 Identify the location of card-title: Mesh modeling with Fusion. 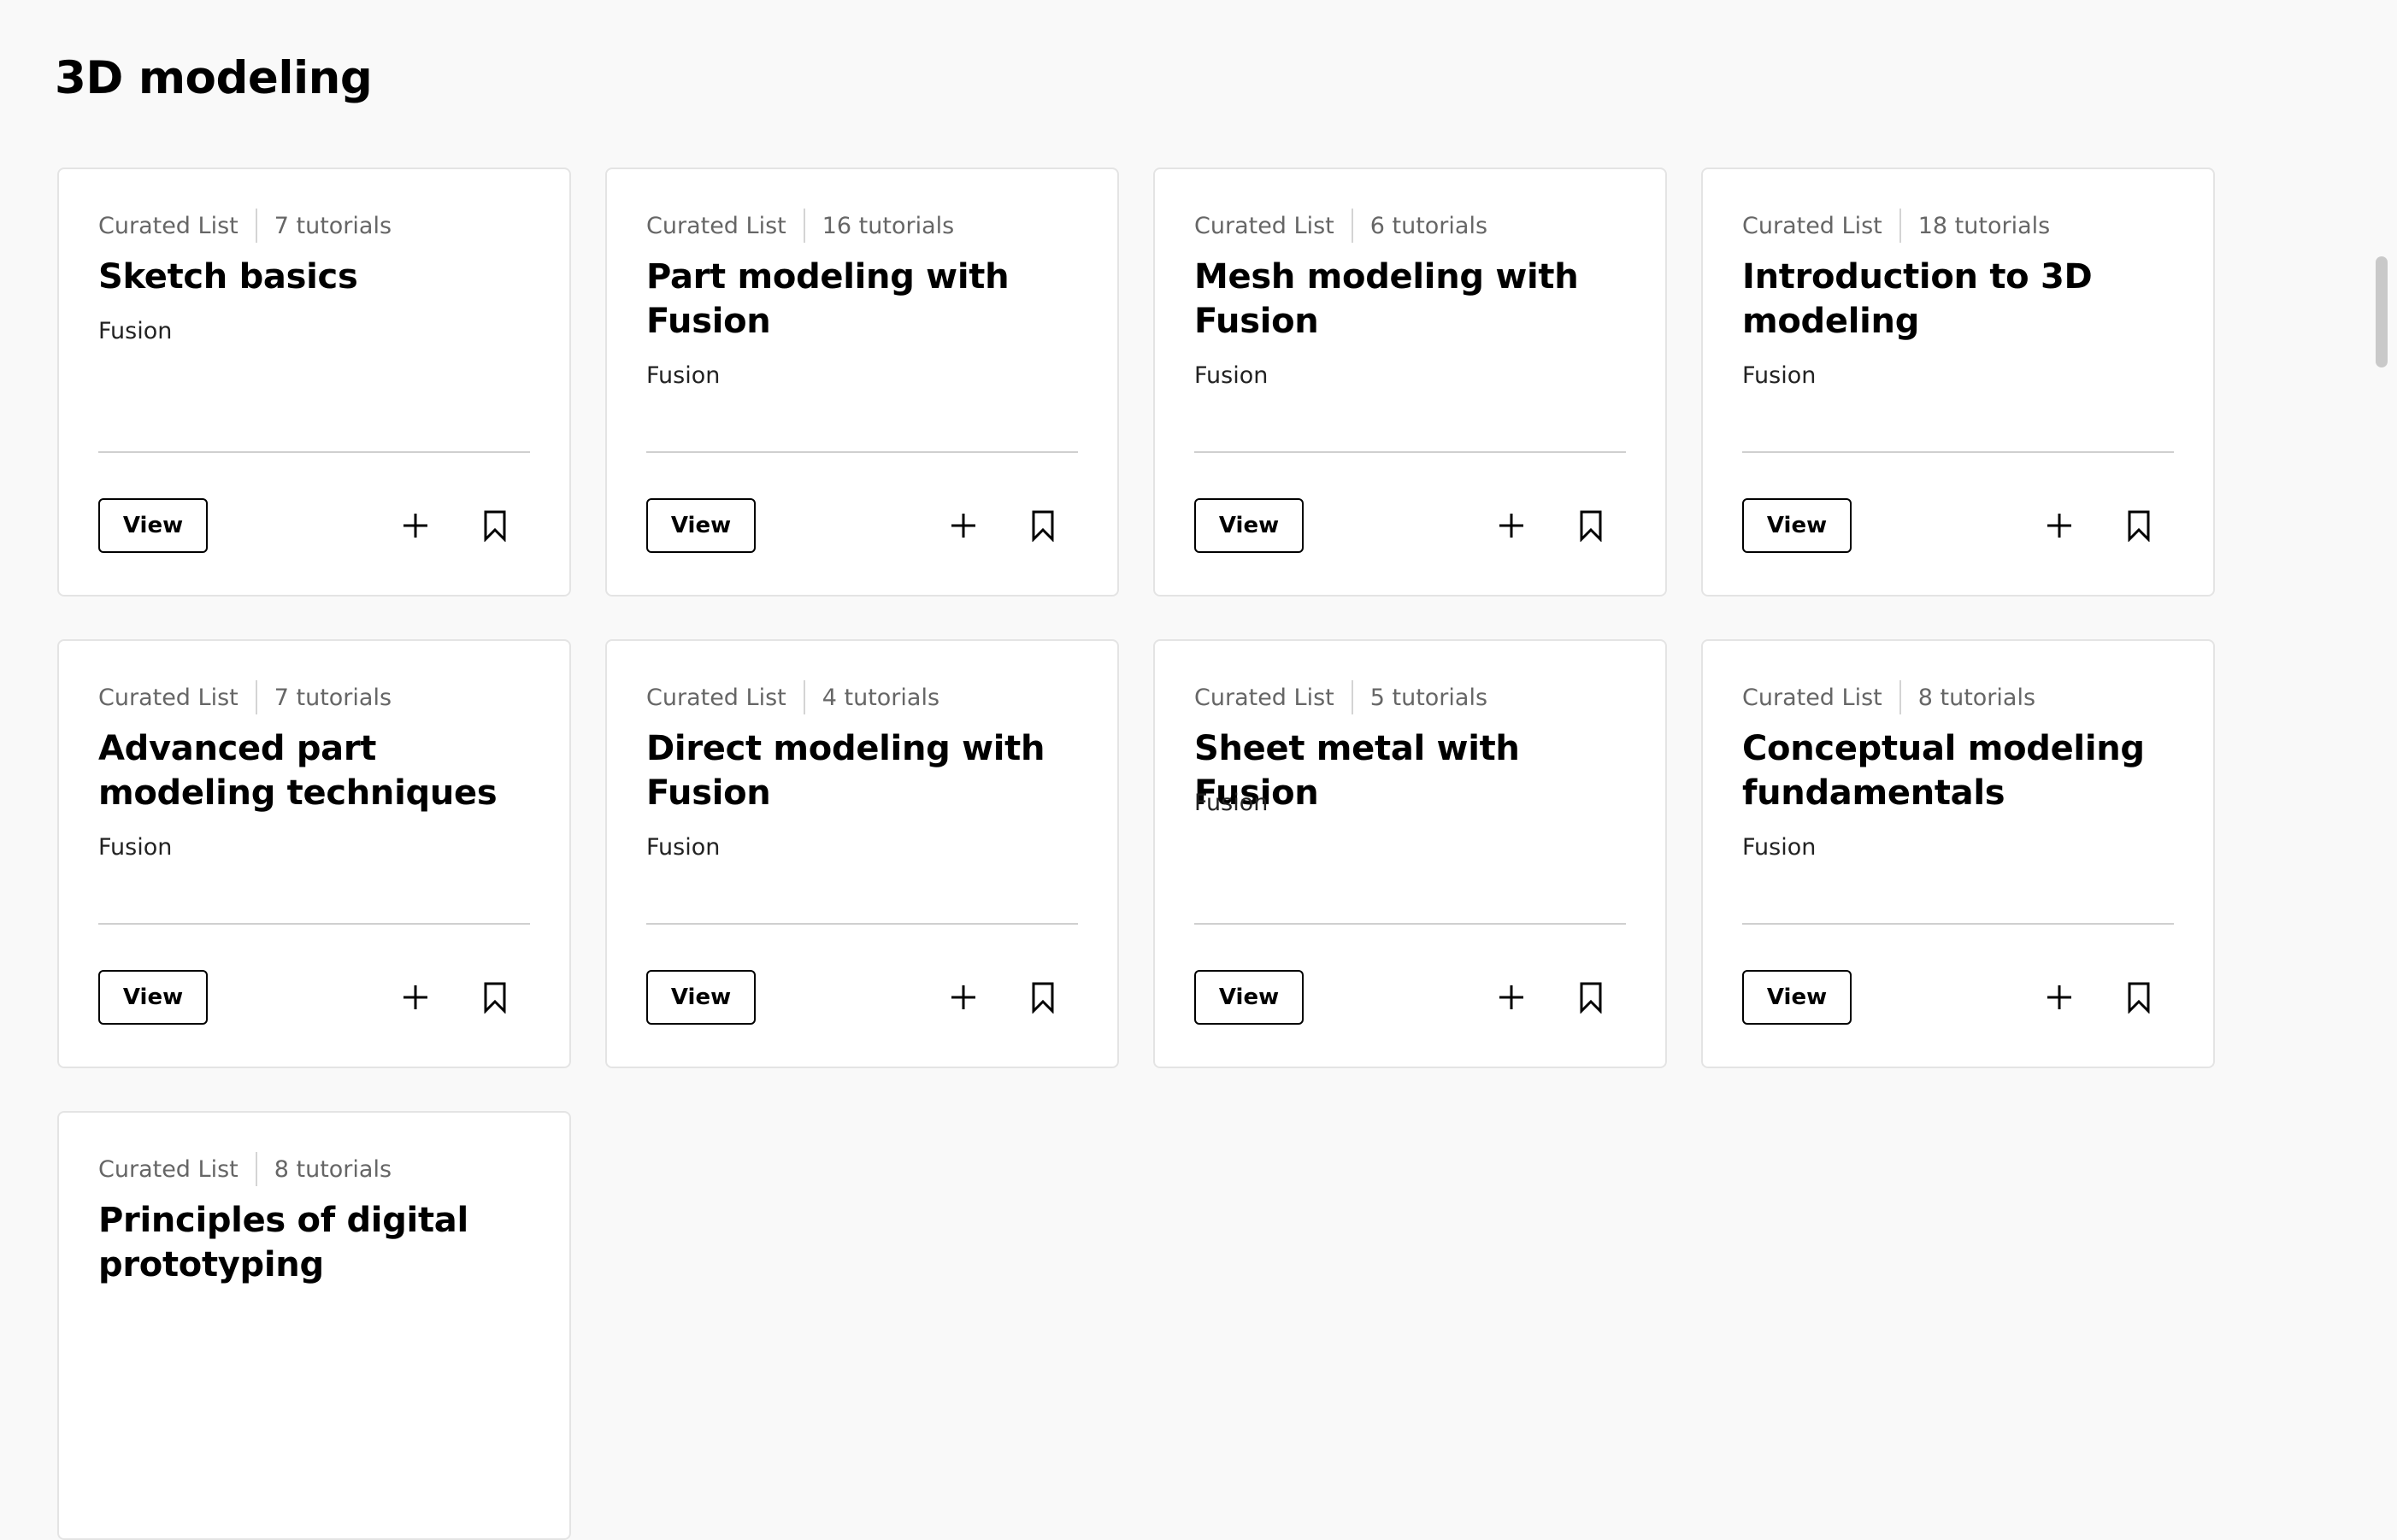
(1413, 299).